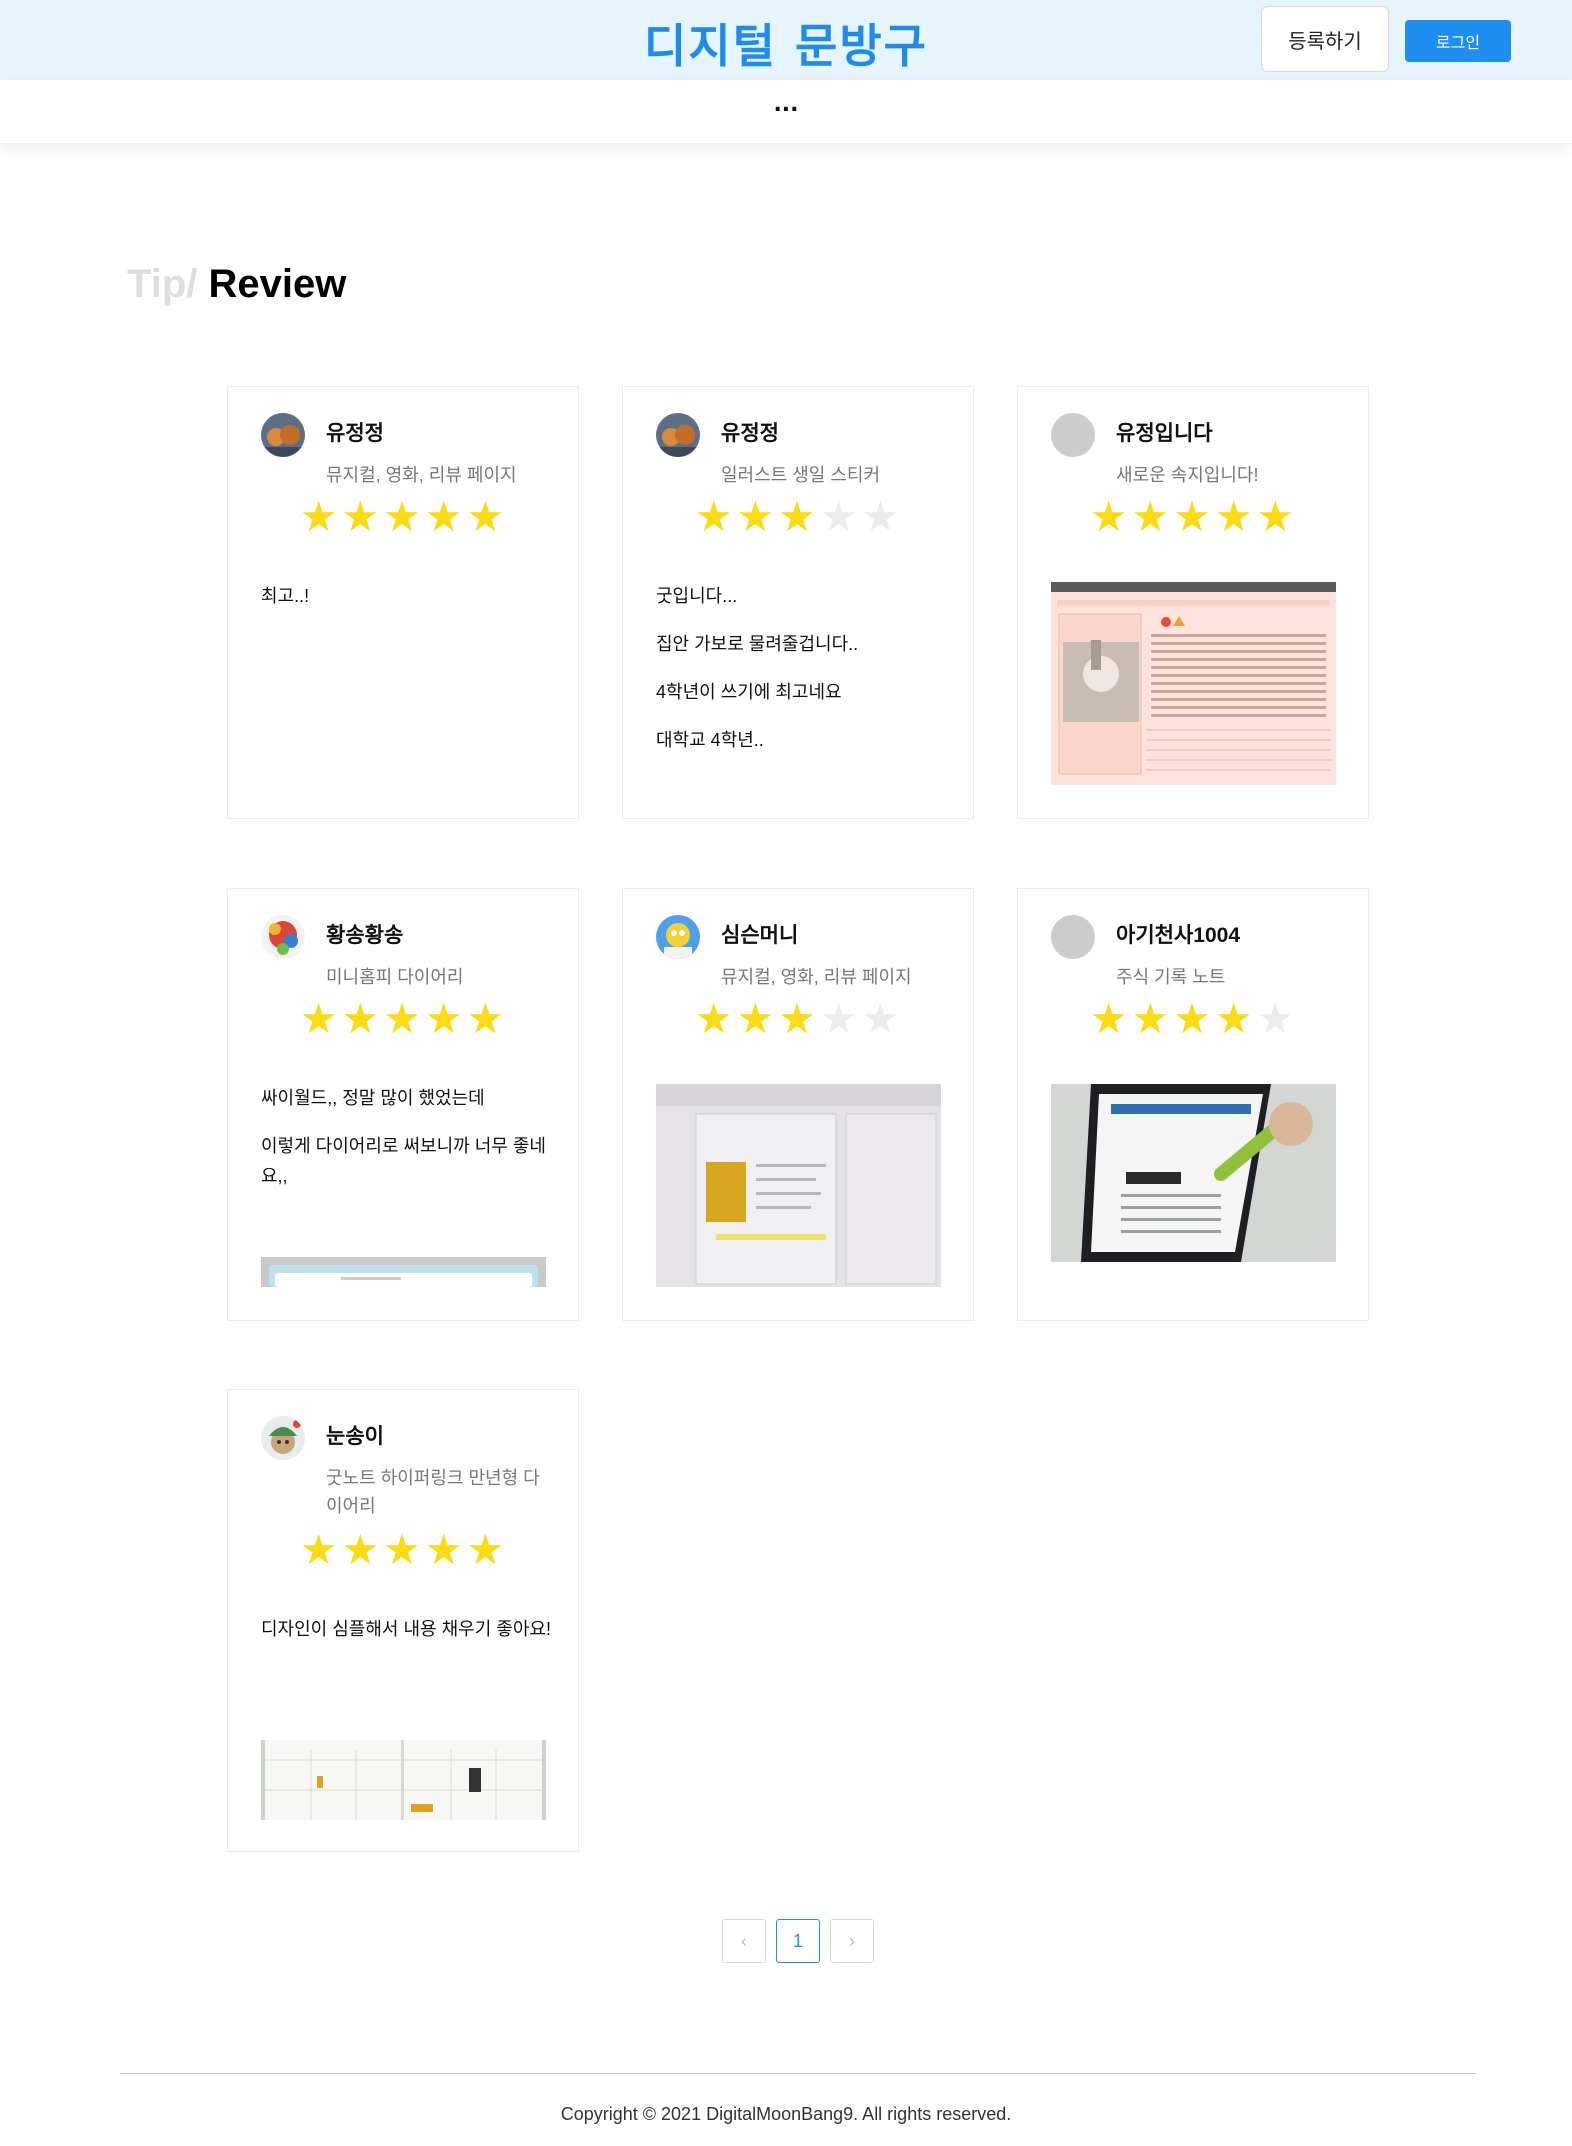 The image size is (1572, 2146). What do you see at coordinates (1178, 935) in the screenshot?
I see `reviewer-name: 아기천사1004` at bounding box center [1178, 935].